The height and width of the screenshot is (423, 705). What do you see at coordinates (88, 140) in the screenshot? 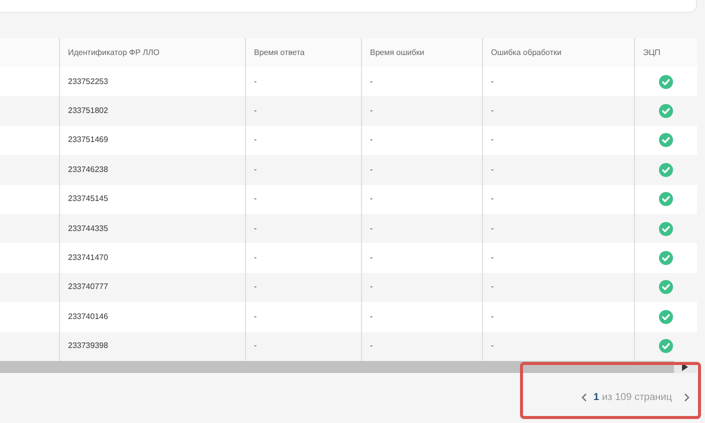
I see `table-cell: 233751469` at bounding box center [88, 140].